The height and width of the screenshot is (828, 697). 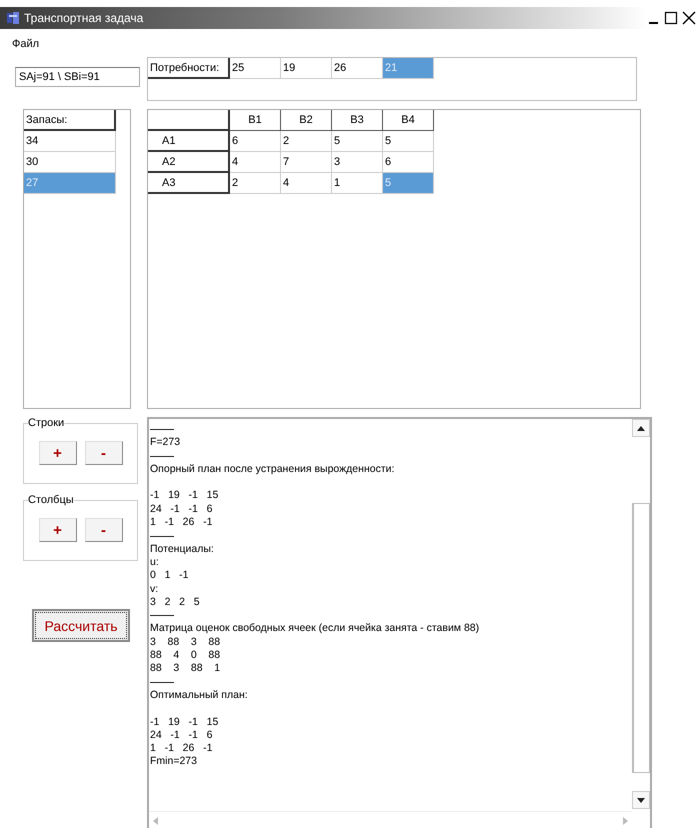 What do you see at coordinates (186, 655) in the screenshot?
I see `output-line: 88 4 0 88` at bounding box center [186, 655].